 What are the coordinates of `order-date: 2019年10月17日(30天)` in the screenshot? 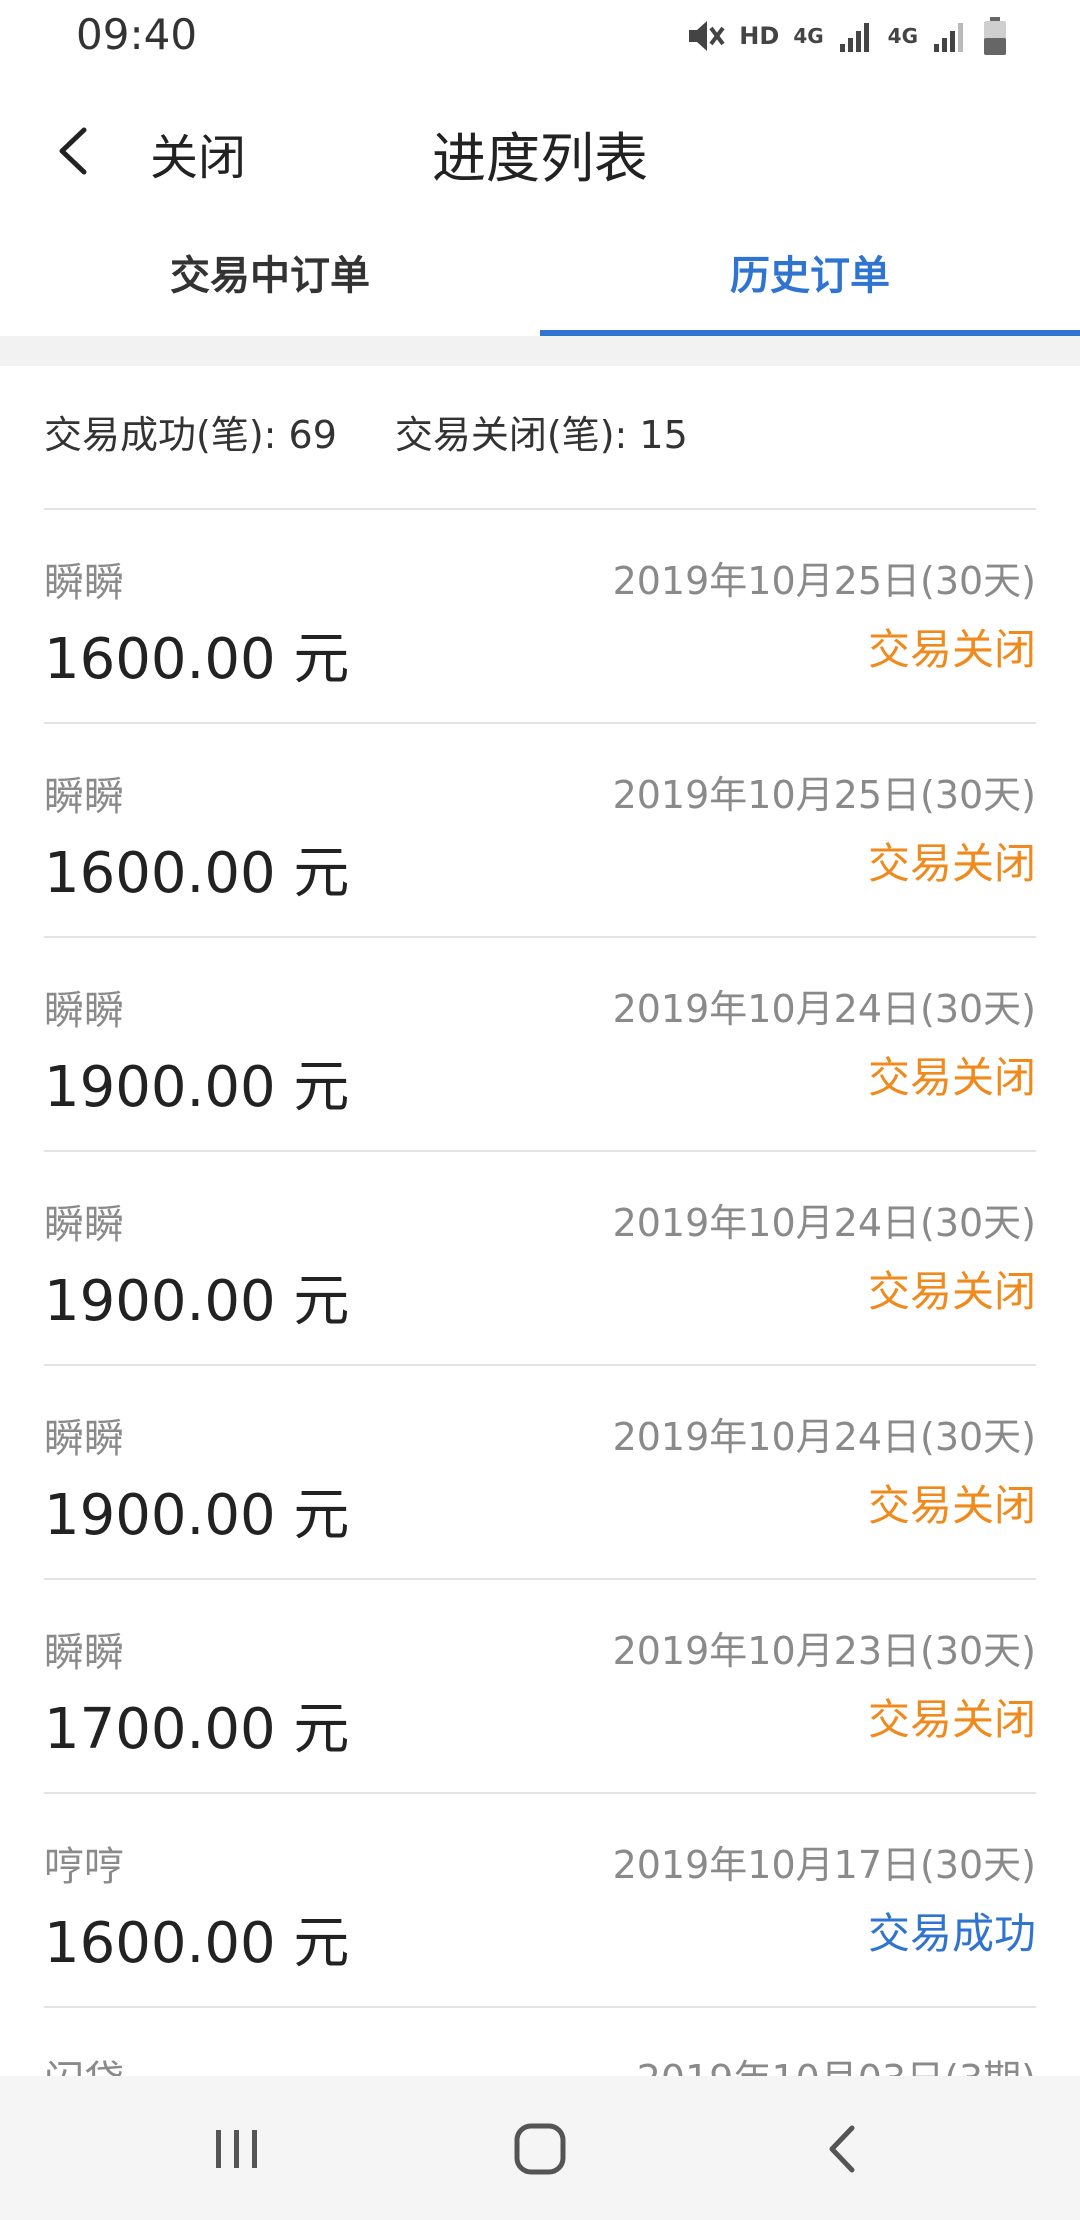 It's located at (824, 1865).